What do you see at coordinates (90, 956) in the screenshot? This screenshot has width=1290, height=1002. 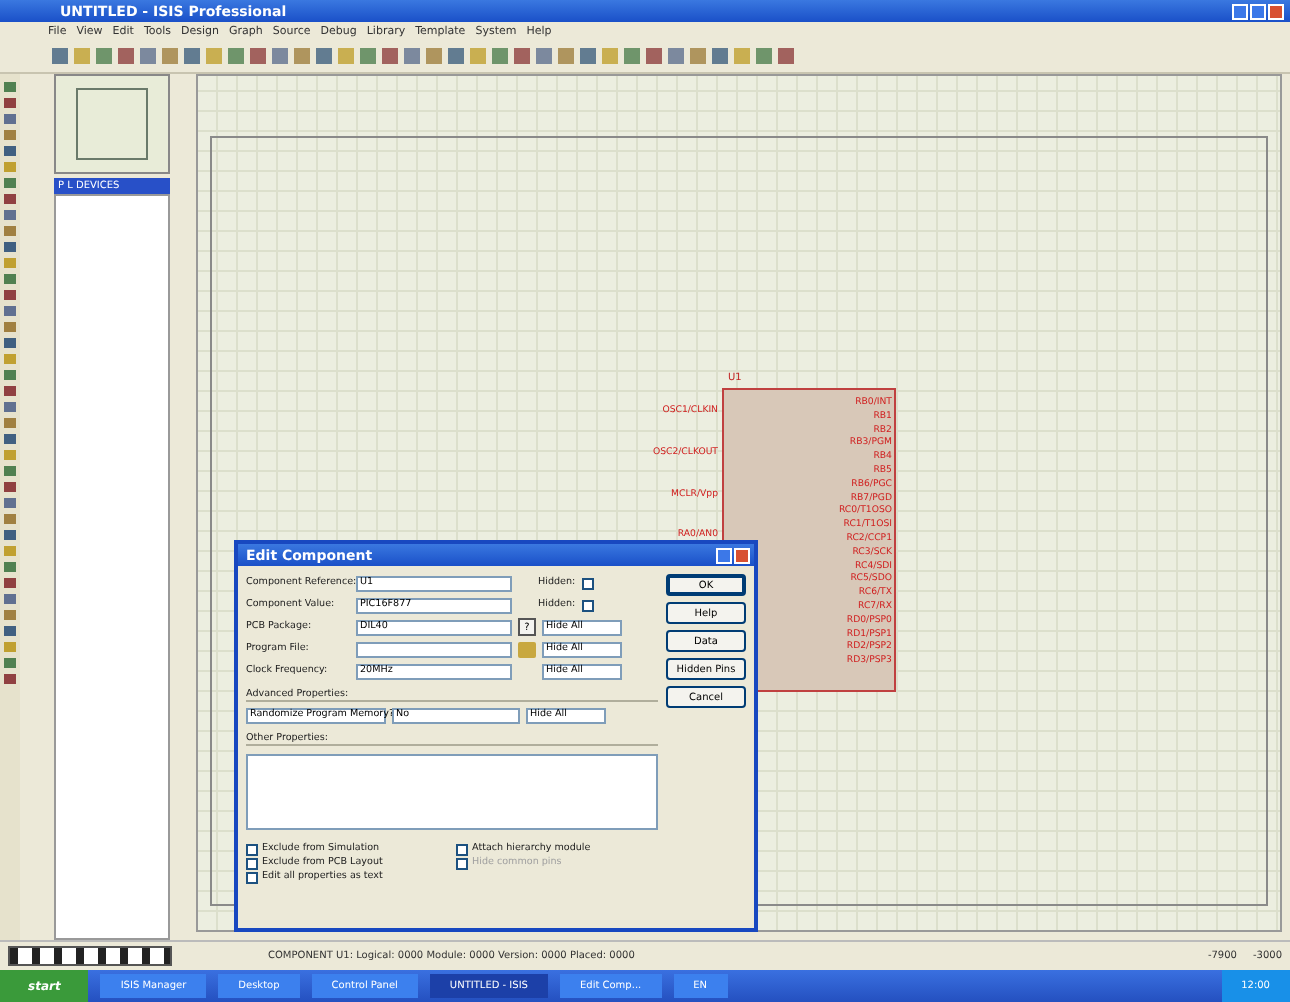 I see `navigation-controls` at bounding box center [90, 956].